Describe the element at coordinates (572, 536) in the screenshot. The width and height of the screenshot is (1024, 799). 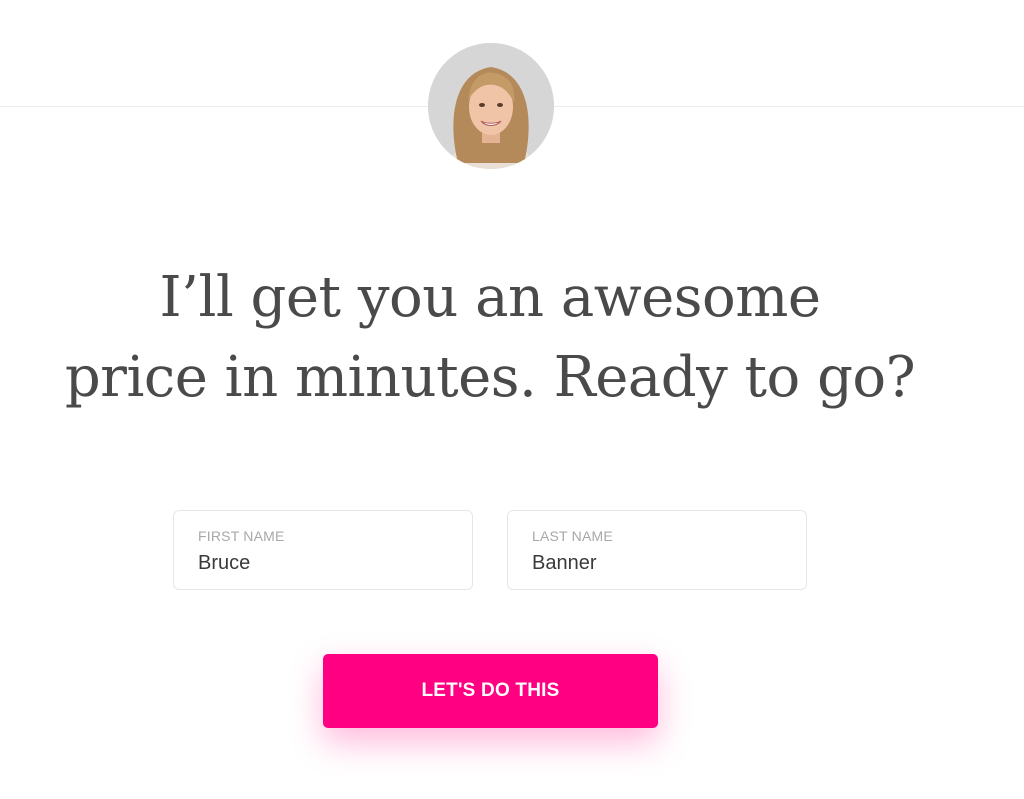
I see `last-name-label: LAST NAME` at that location.